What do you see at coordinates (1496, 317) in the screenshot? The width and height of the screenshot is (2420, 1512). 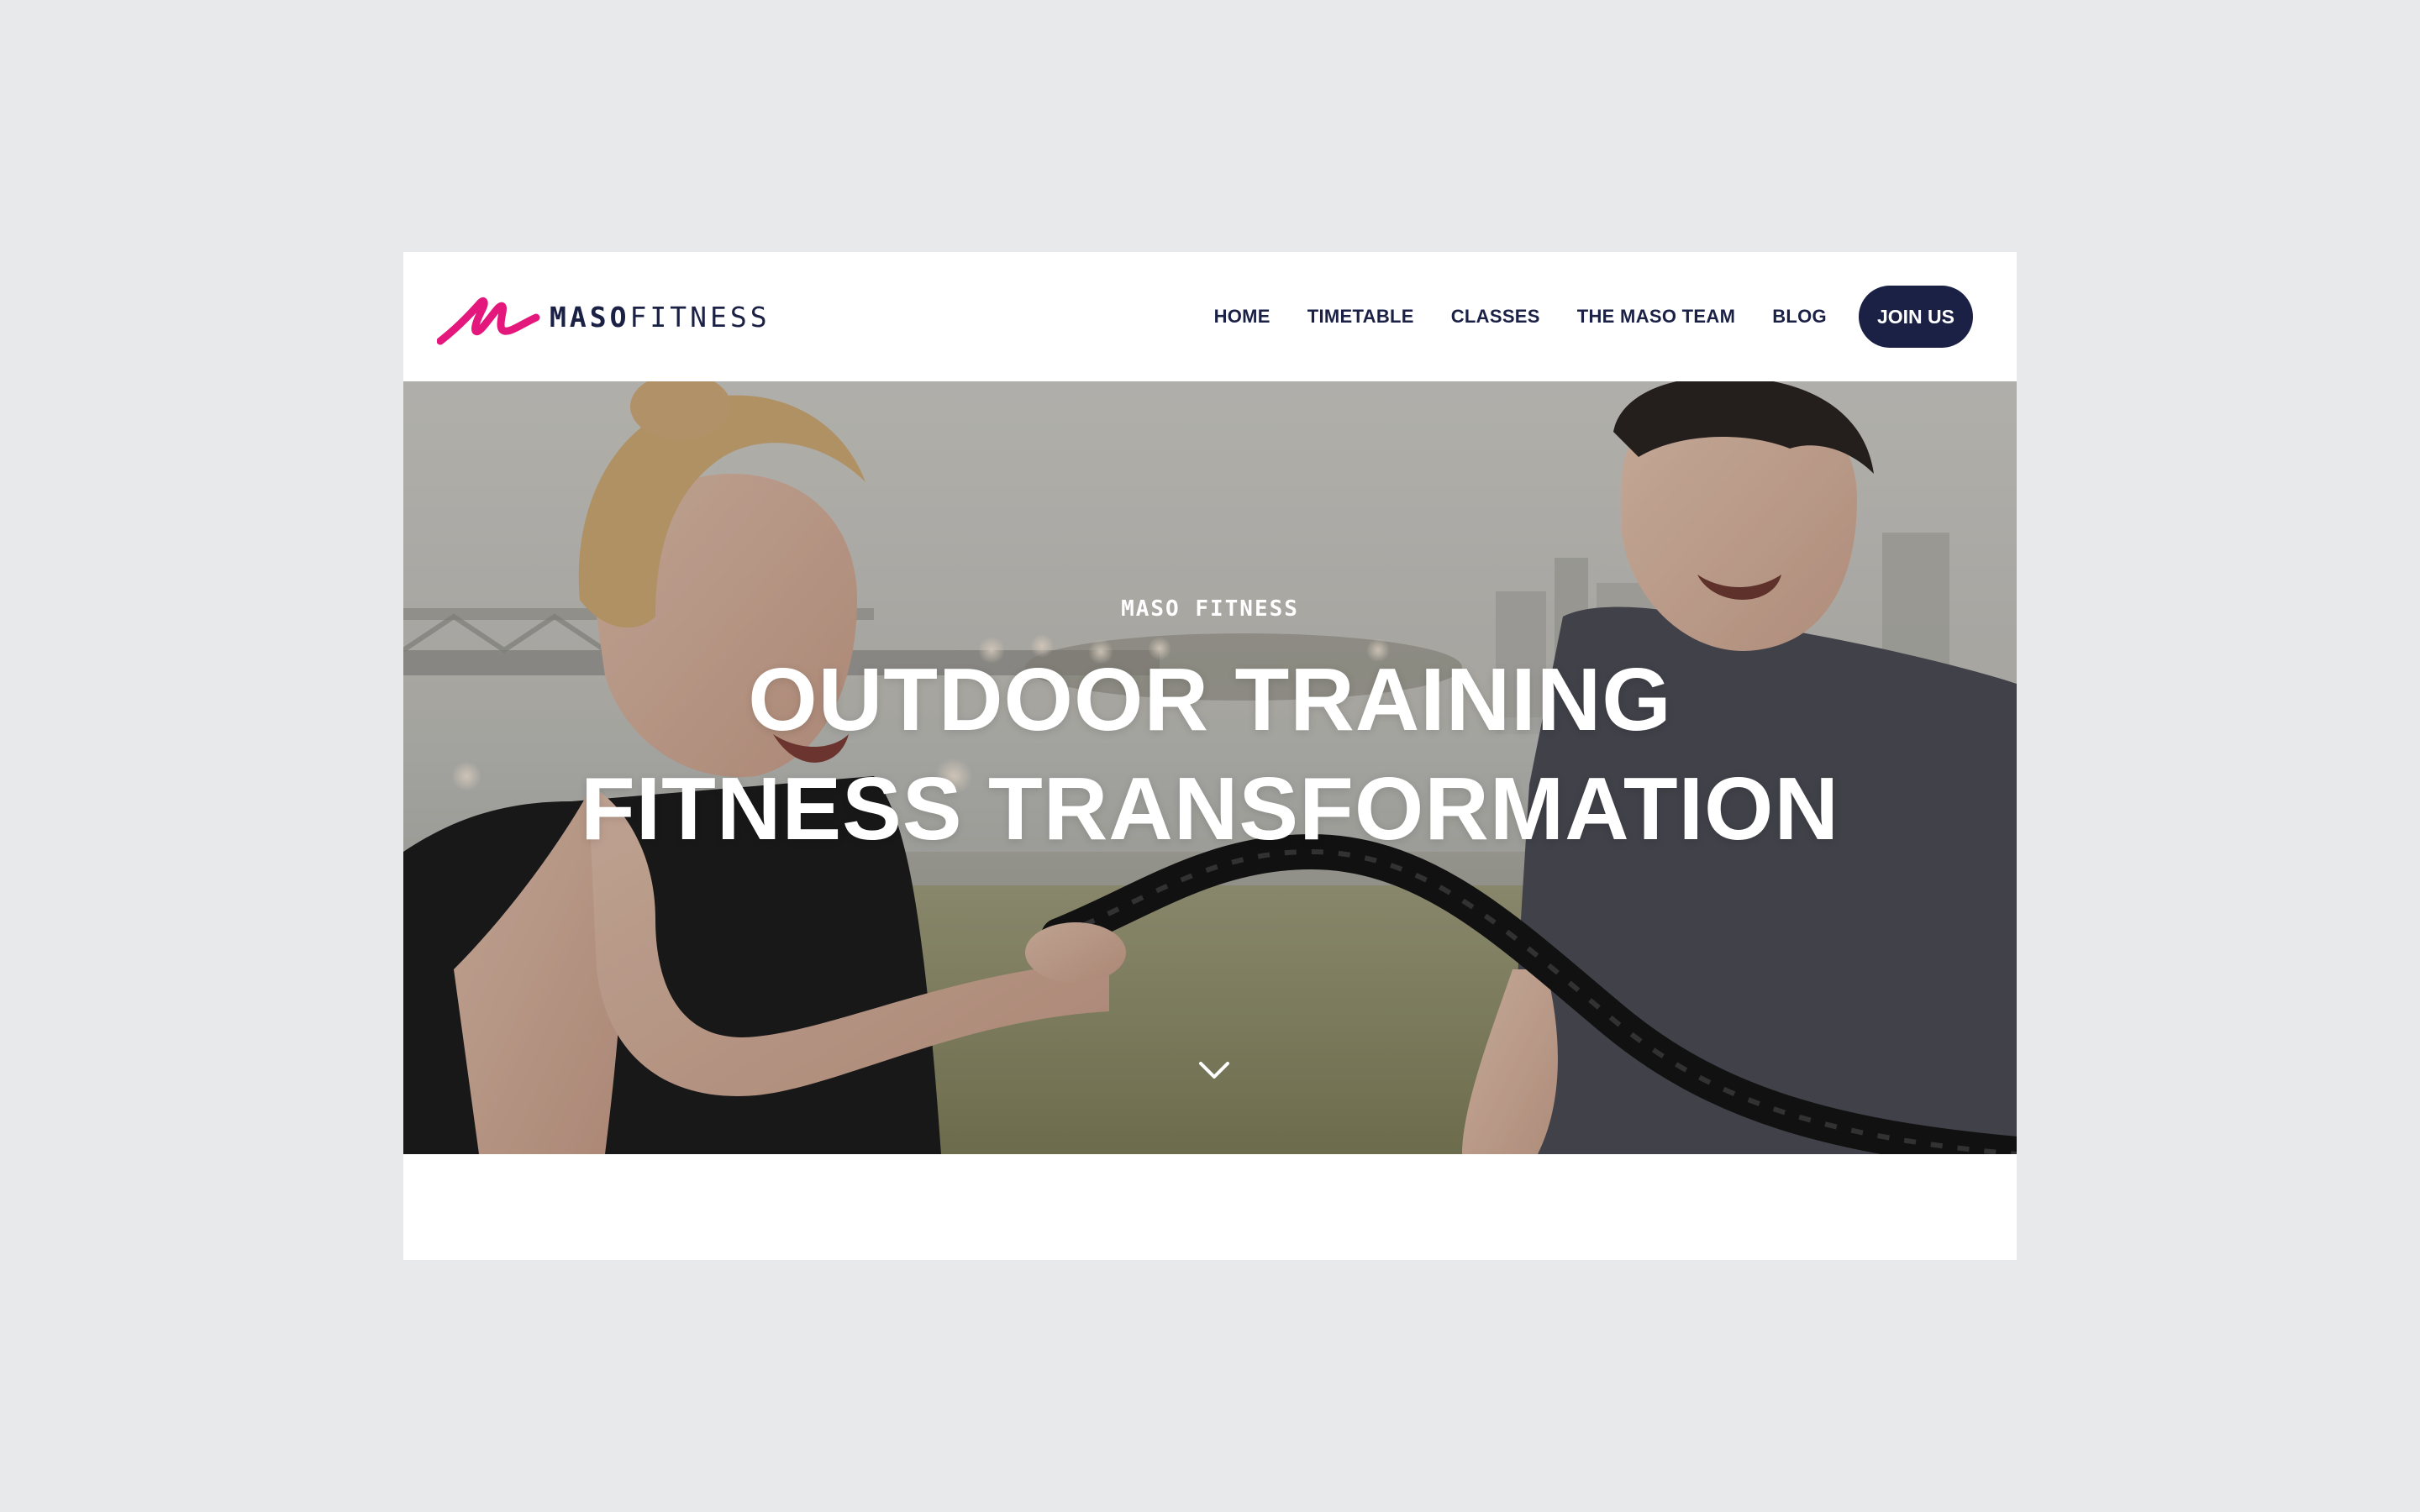 I see `nav-classes: CLASSES` at bounding box center [1496, 317].